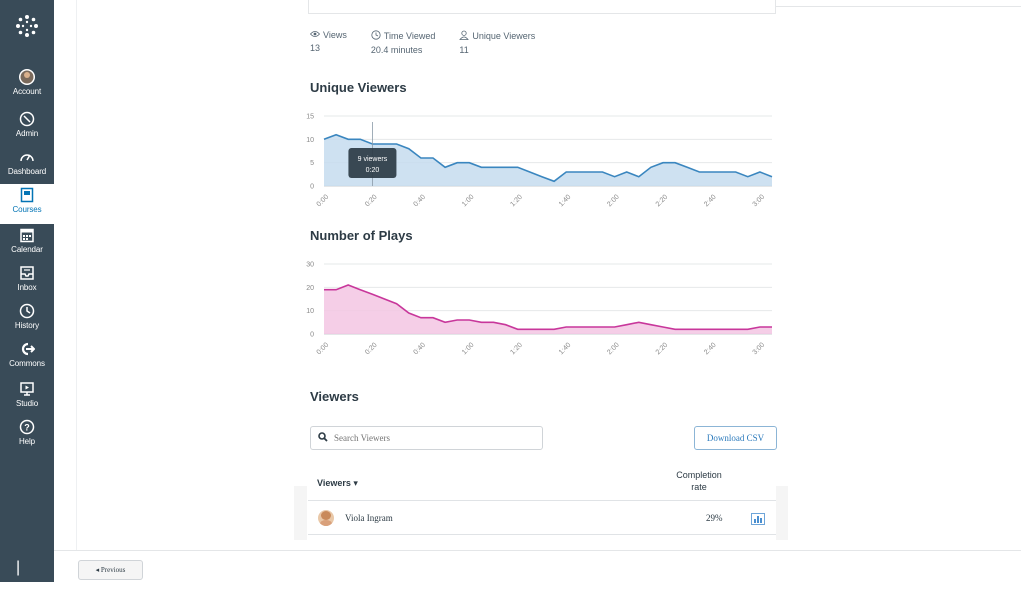  I want to click on plays-x-tick-label: 0:40, so click(420, 349).